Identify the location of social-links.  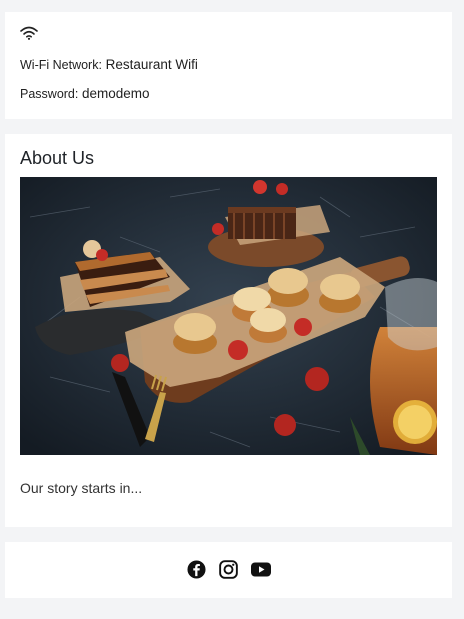
(228, 570).